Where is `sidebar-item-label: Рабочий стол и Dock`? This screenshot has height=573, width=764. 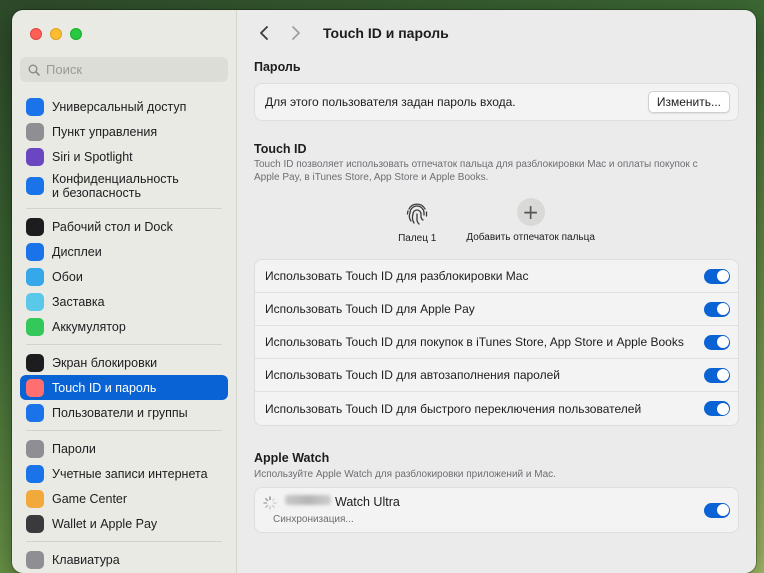
sidebar-item-label: Рабочий стол и Dock is located at coordinates (112, 226).